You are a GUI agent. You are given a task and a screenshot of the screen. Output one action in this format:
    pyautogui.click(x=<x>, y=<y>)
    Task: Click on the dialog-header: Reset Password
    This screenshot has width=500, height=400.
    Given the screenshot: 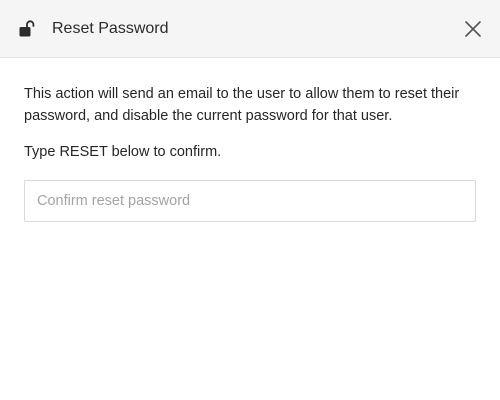 What is the action you would take?
    pyautogui.click(x=250, y=29)
    